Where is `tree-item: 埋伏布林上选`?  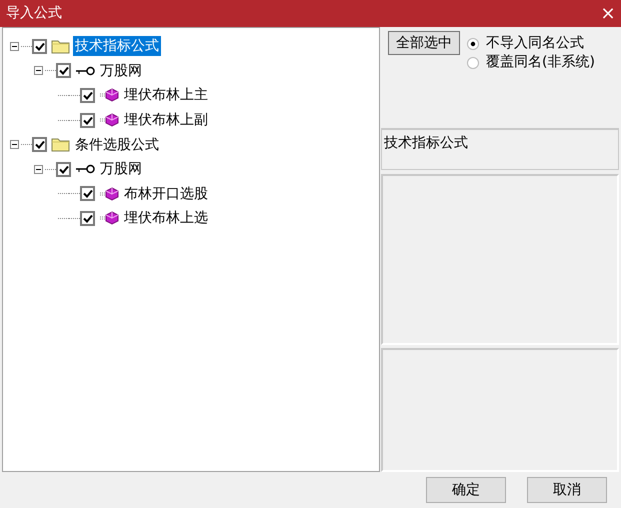
tree-item: 埋伏布林上选 is located at coordinates (166, 218).